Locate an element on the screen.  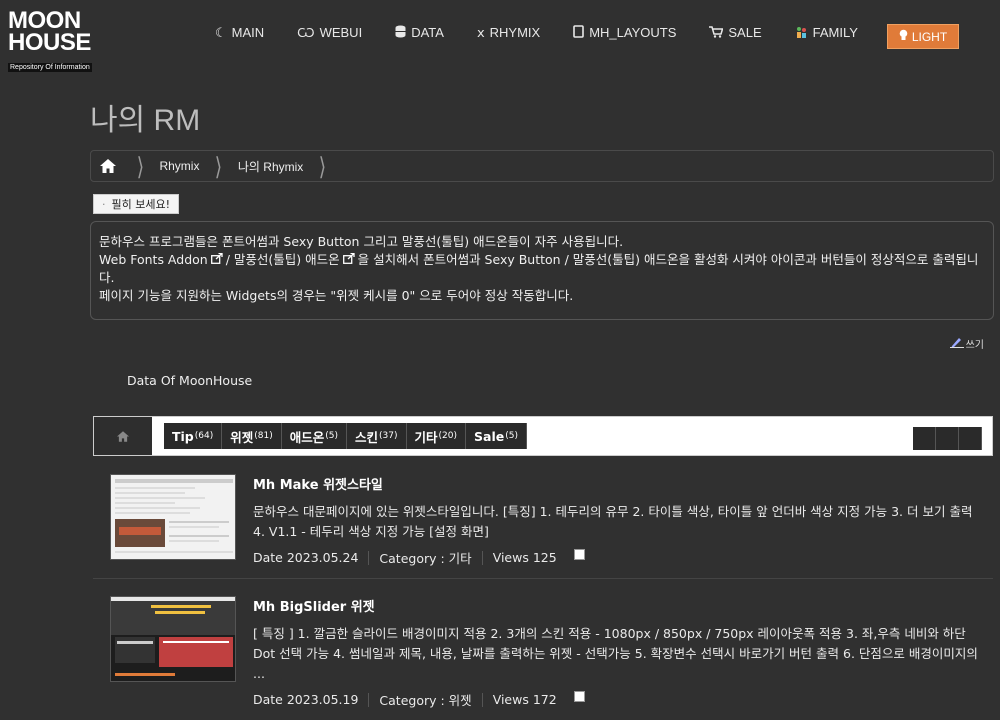
category-label: 위젯 is located at coordinates (242, 437).